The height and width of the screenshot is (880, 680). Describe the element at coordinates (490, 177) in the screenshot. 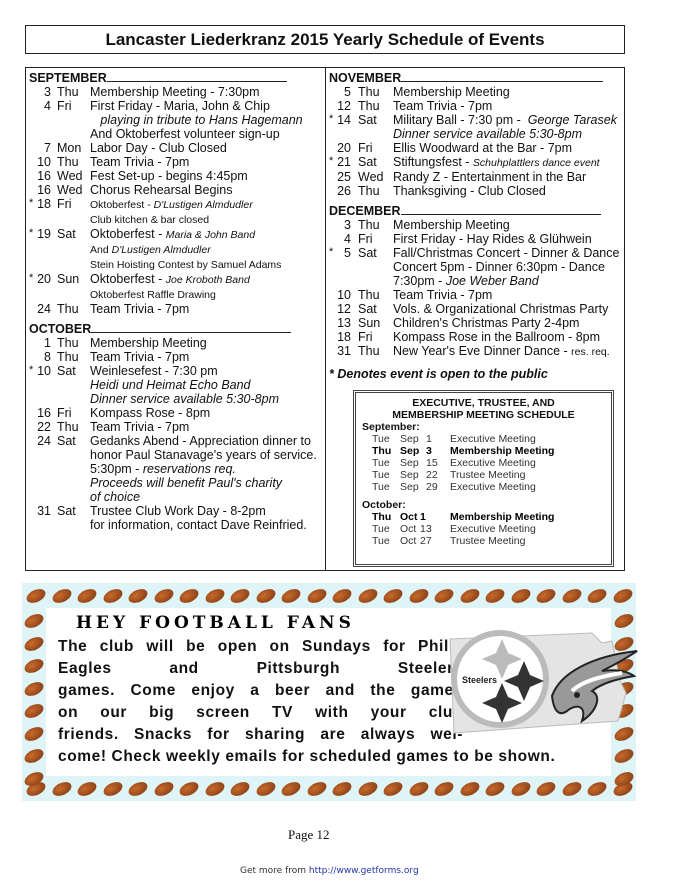

I see `event-text: Randy Z - Entertainment in the Bar` at that location.